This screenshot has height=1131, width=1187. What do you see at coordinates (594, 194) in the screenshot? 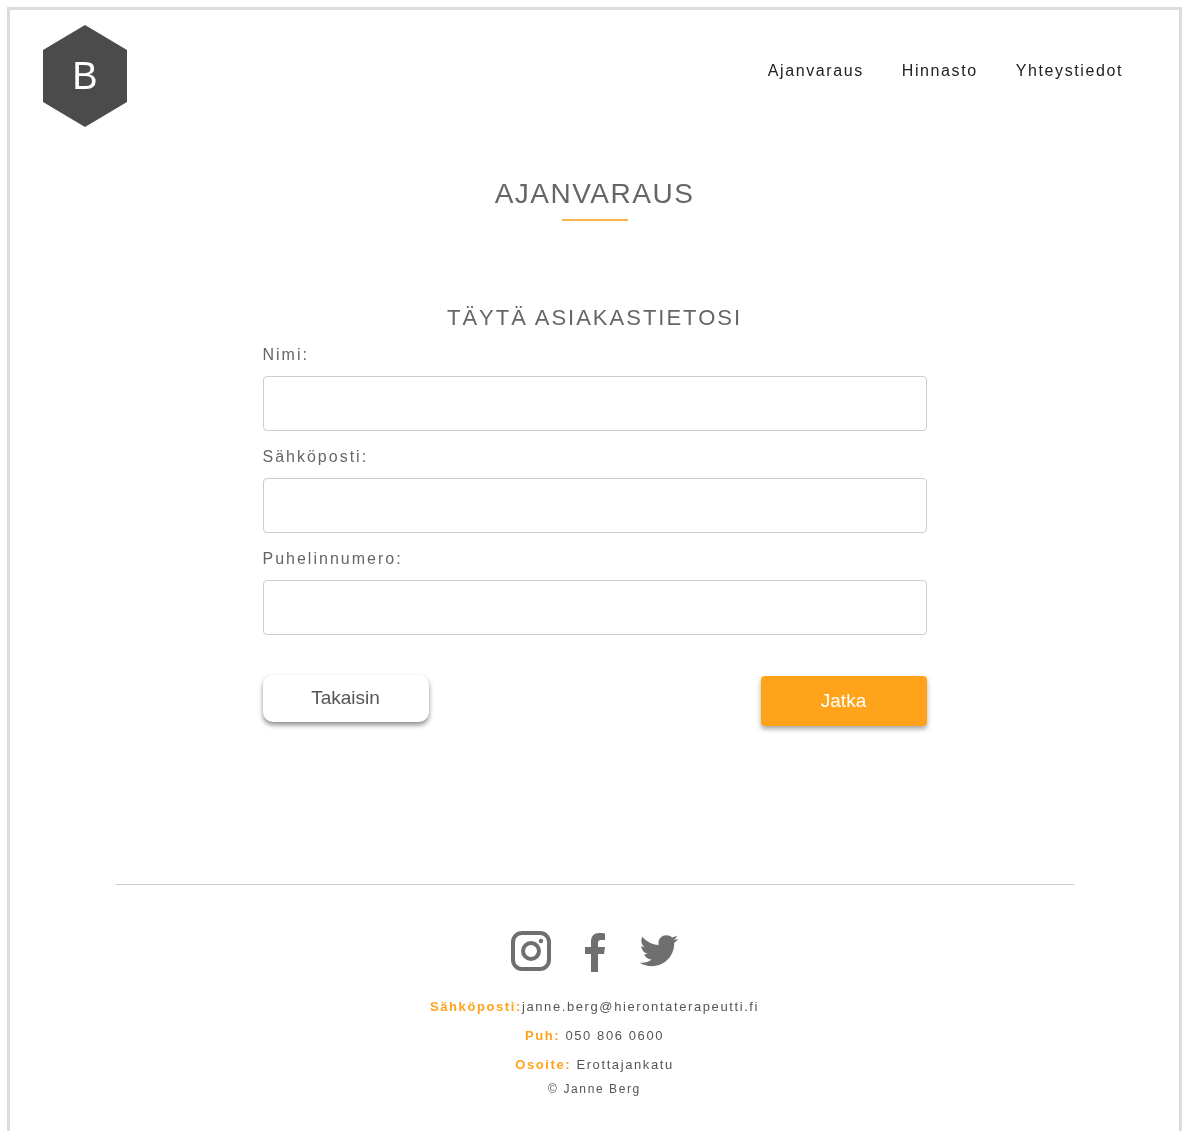
I see `page-title: AJANVARAUS` at bounding box center [594, 194].